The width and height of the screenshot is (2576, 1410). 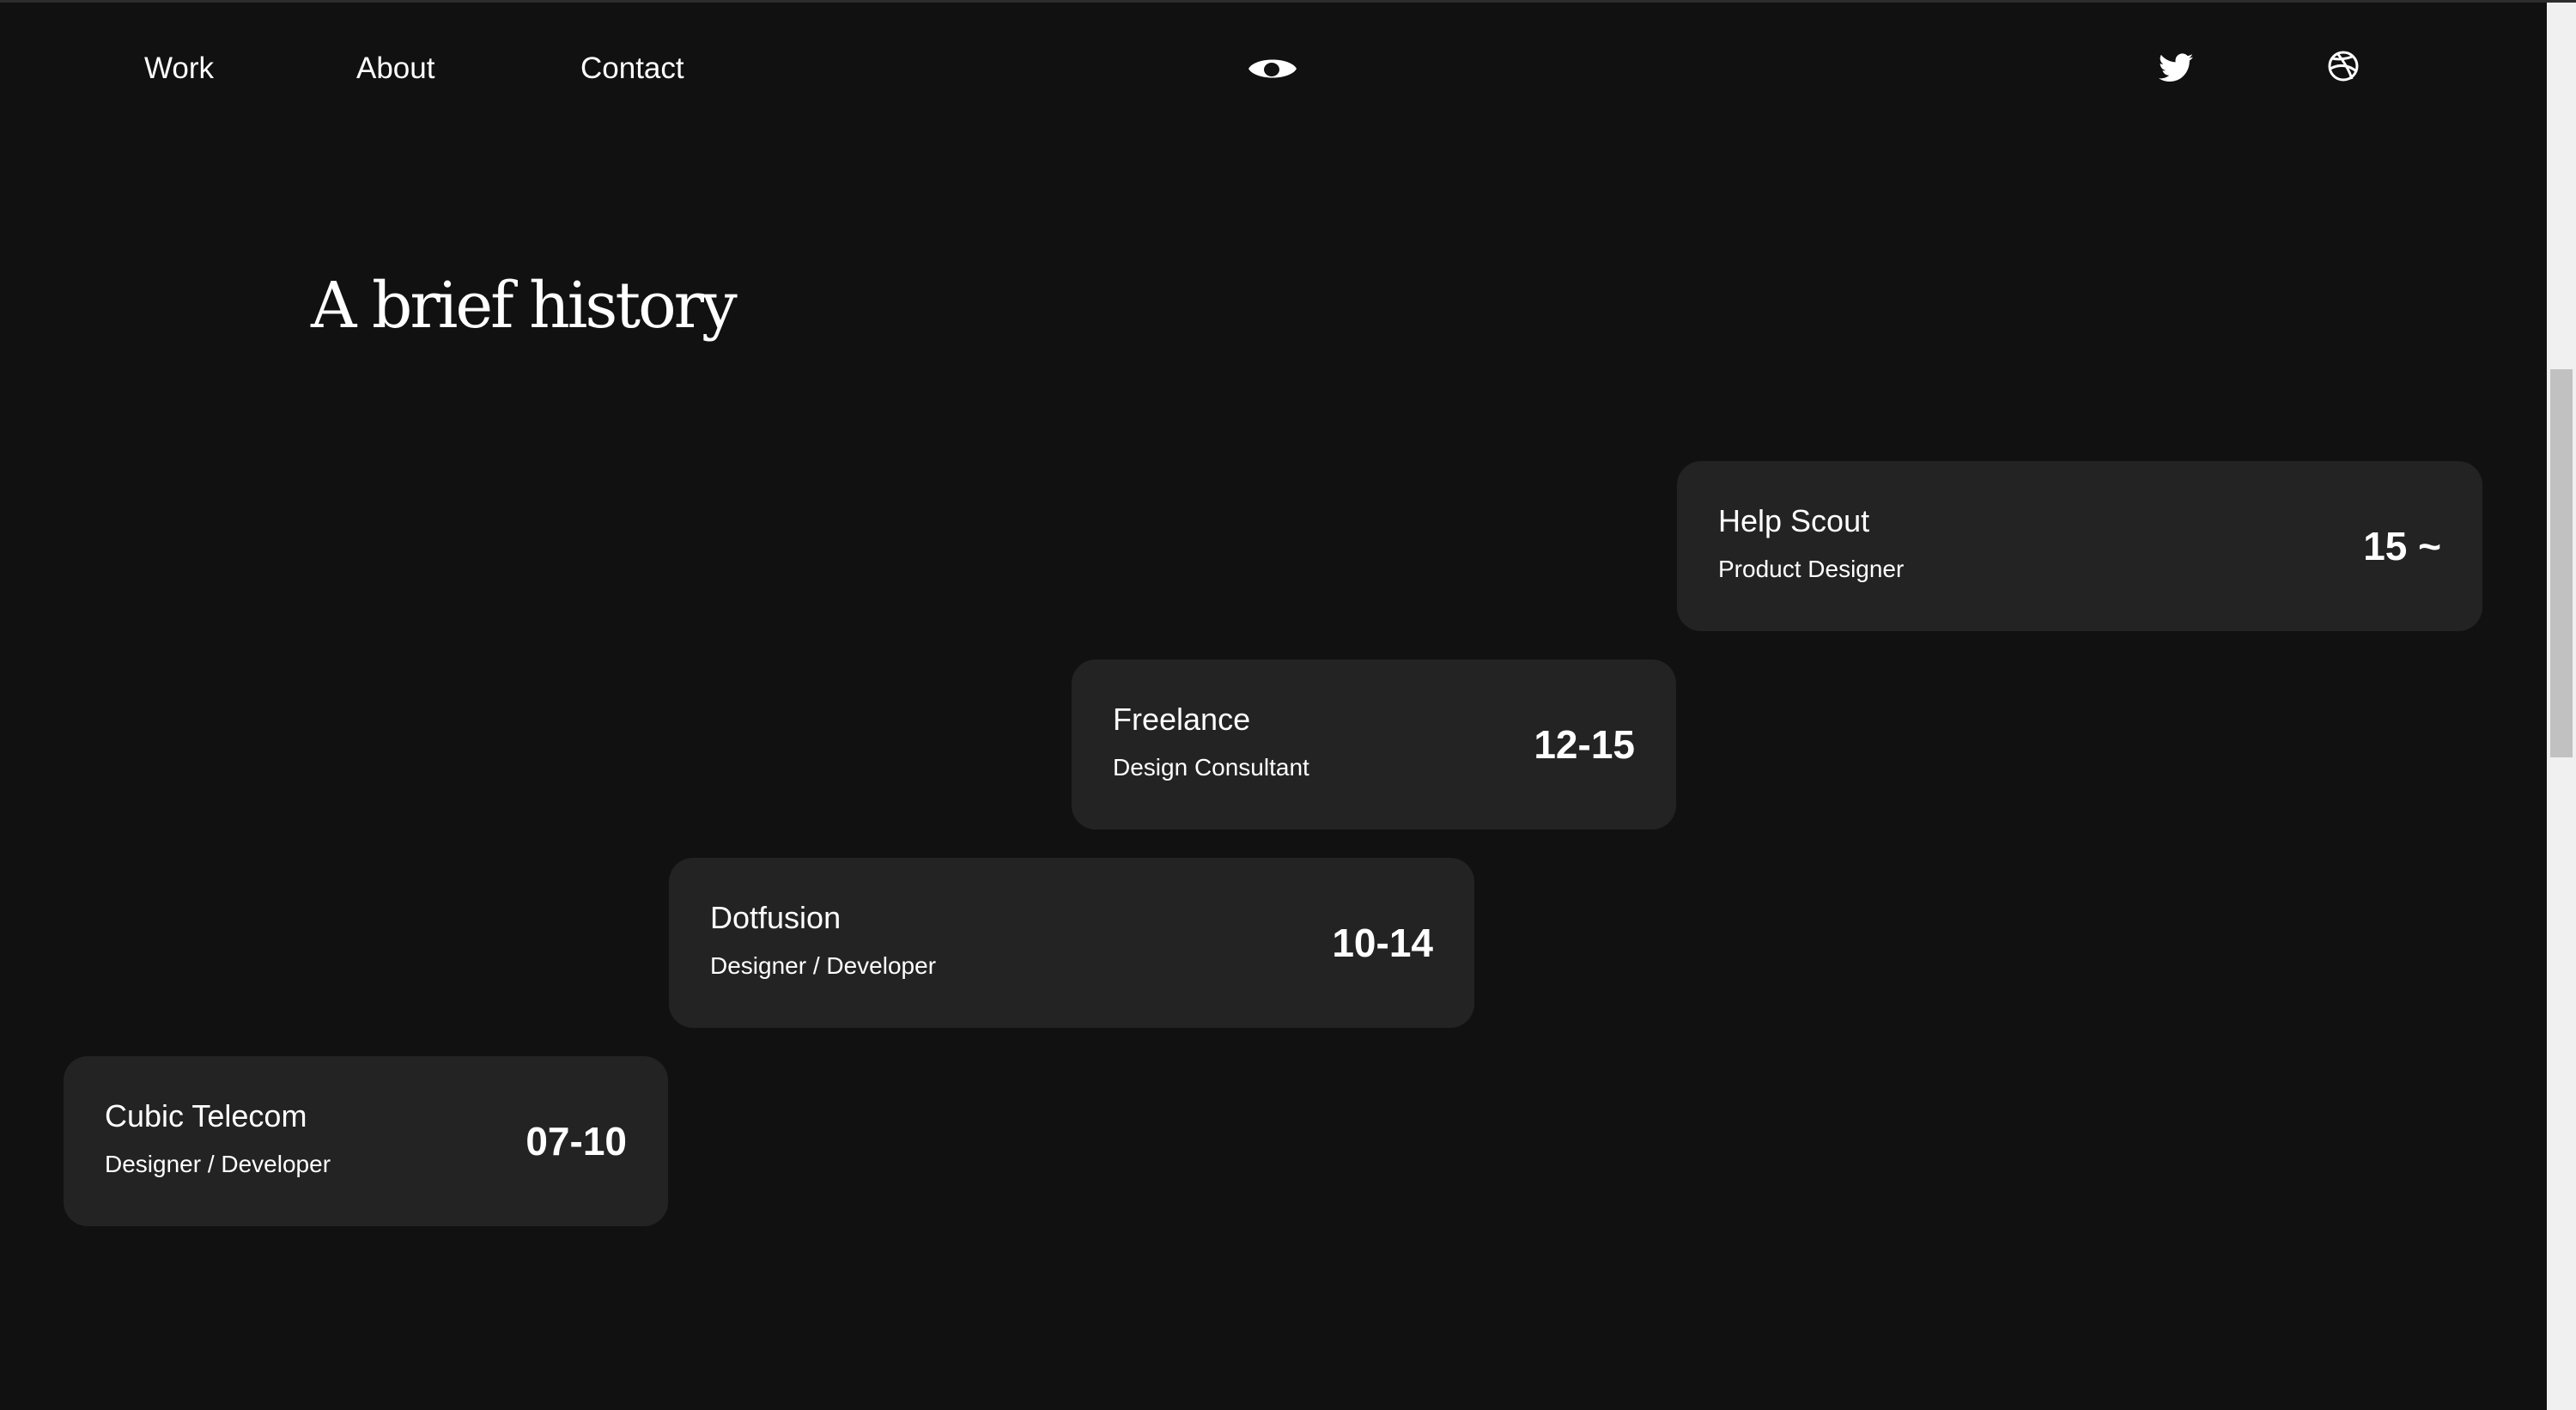 What do you see at coordinates (395, 69) in the screenshot?
I see `nav-link-about: About` at bounding box center [395, 69].